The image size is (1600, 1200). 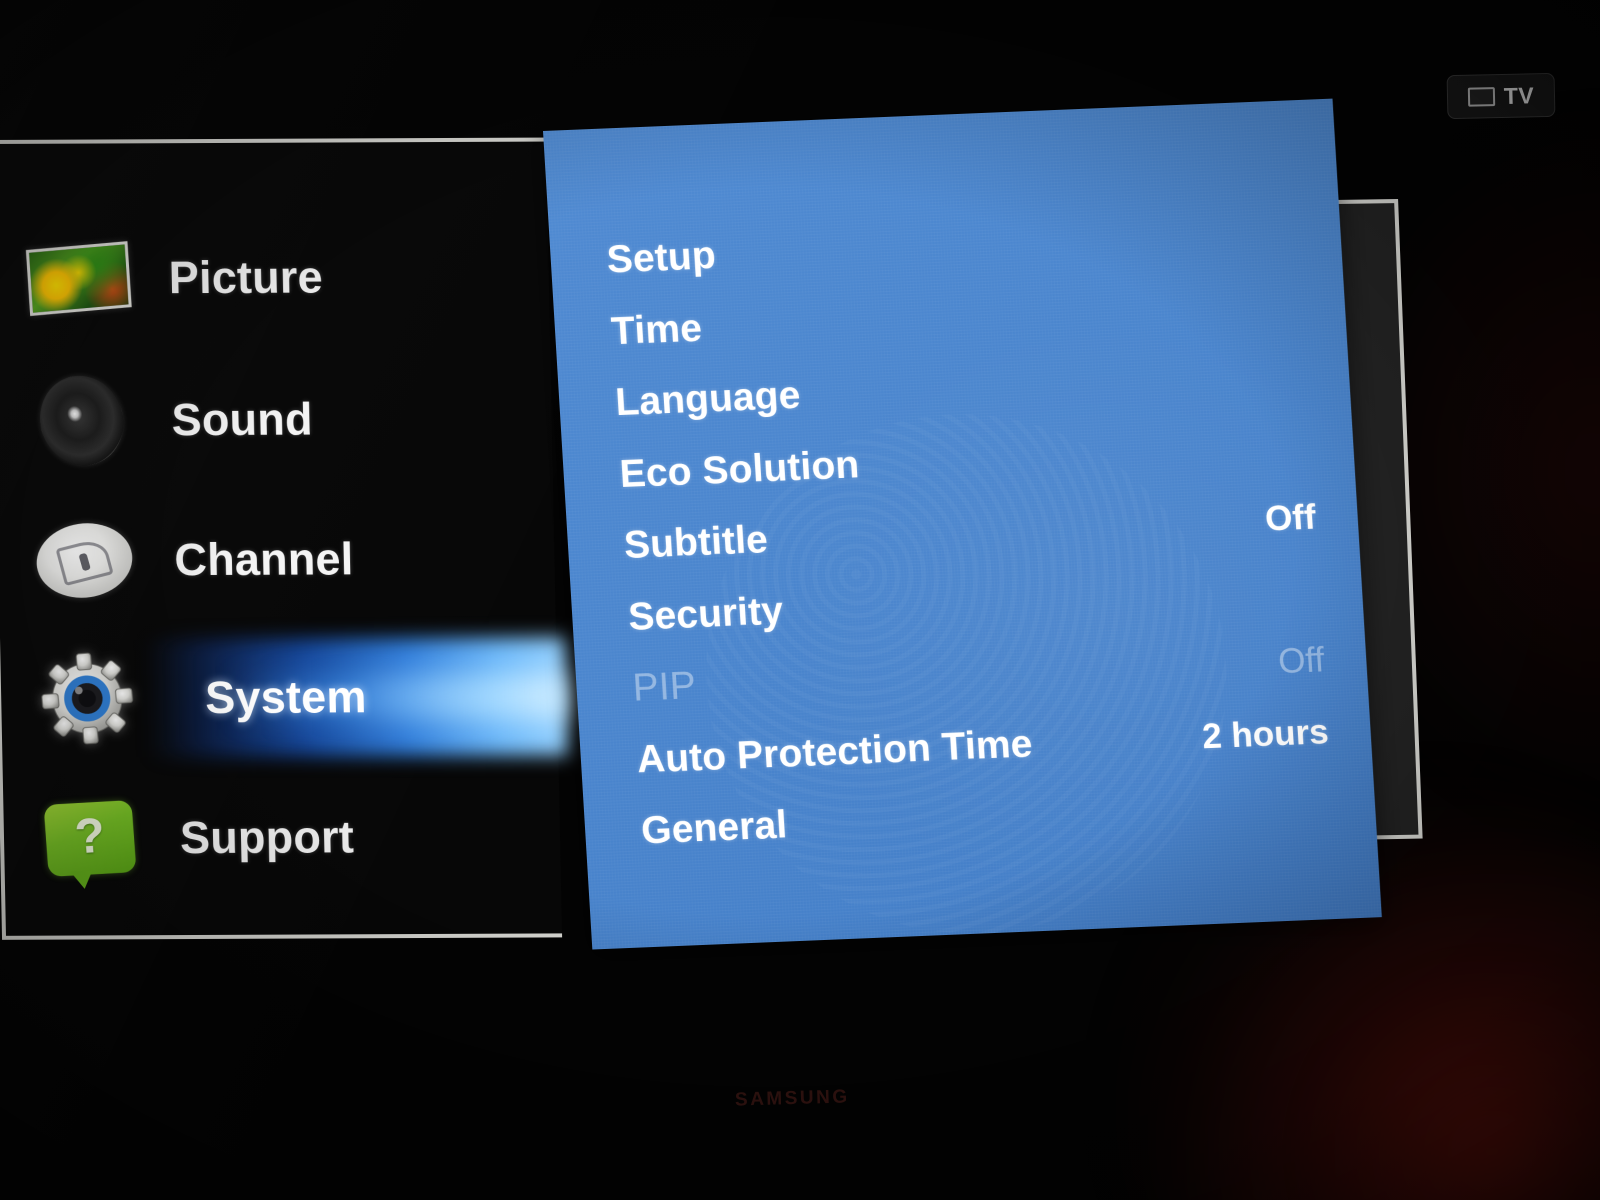 What do you see at coordinates (714, 828) in the screenshot?
I see `submenu-item-label: General` at bounding box center [714, 828].